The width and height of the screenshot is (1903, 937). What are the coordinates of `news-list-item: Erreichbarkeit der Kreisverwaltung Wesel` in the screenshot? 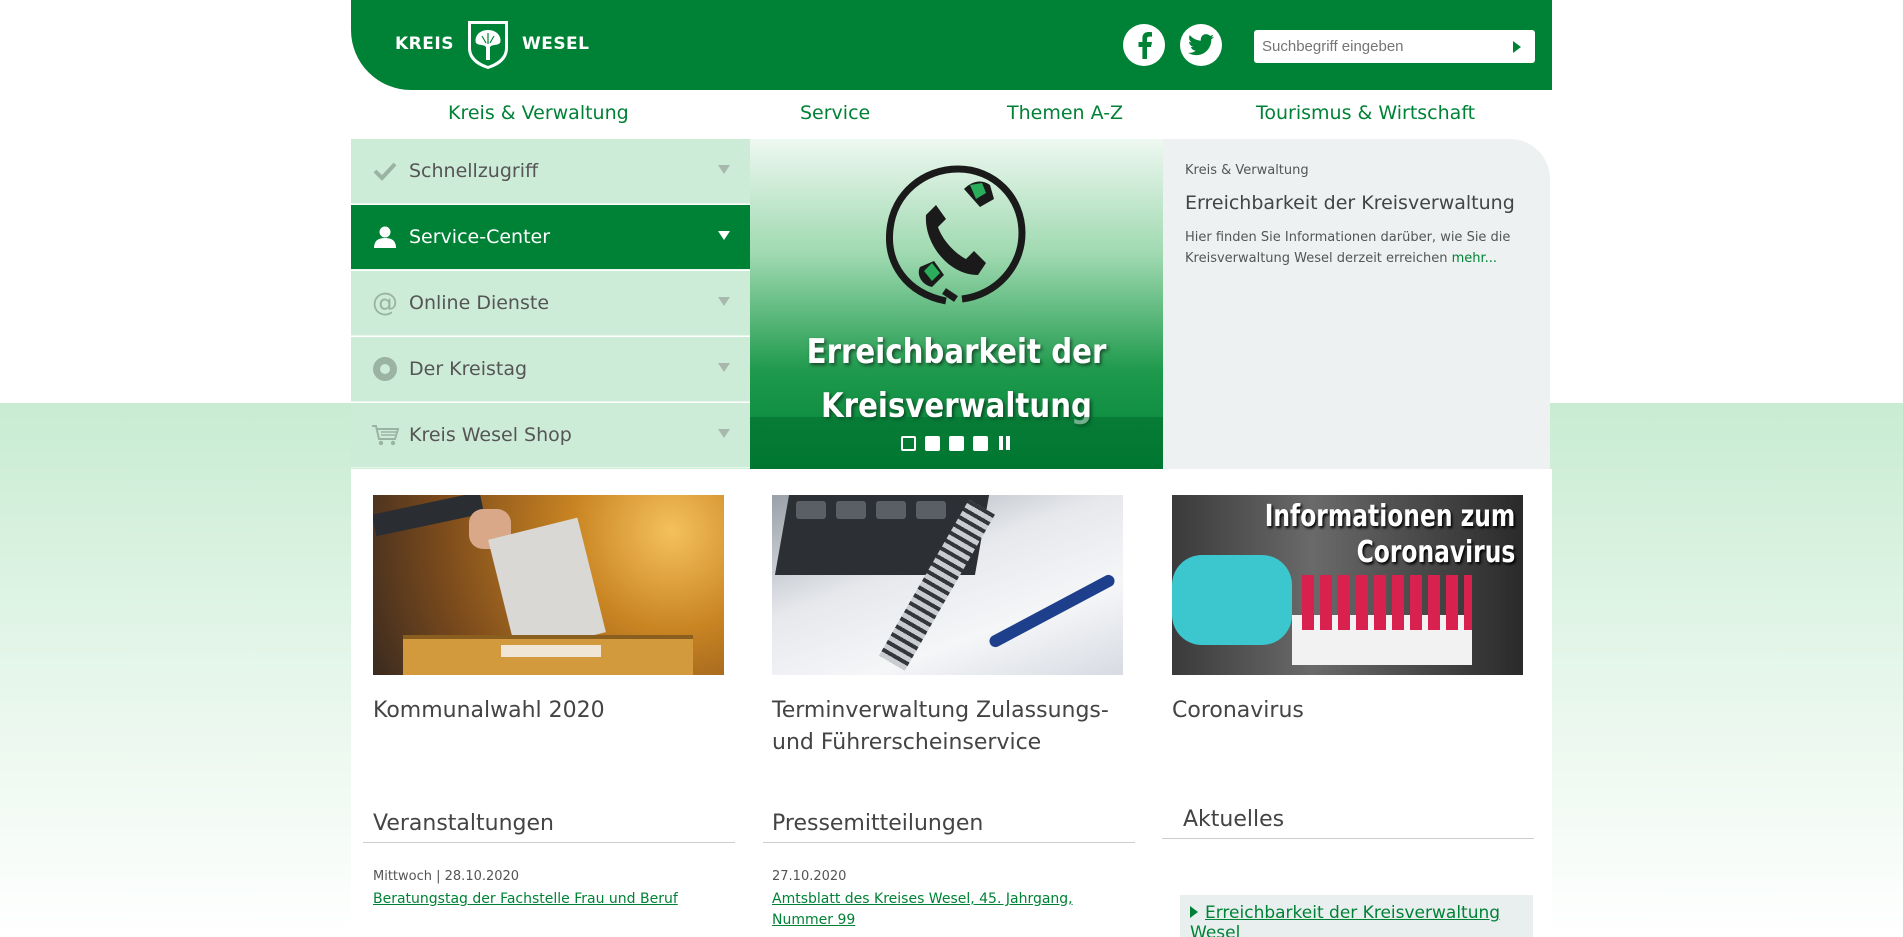 It's located at (1356, 916).